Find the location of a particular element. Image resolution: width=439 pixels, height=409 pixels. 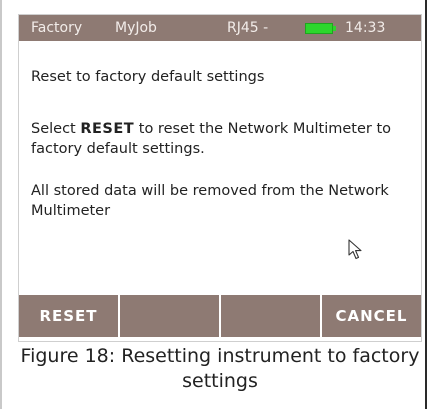

status-bar: Factory MyJob RJ45 - 14:33 is located at coordinates (220, 28).